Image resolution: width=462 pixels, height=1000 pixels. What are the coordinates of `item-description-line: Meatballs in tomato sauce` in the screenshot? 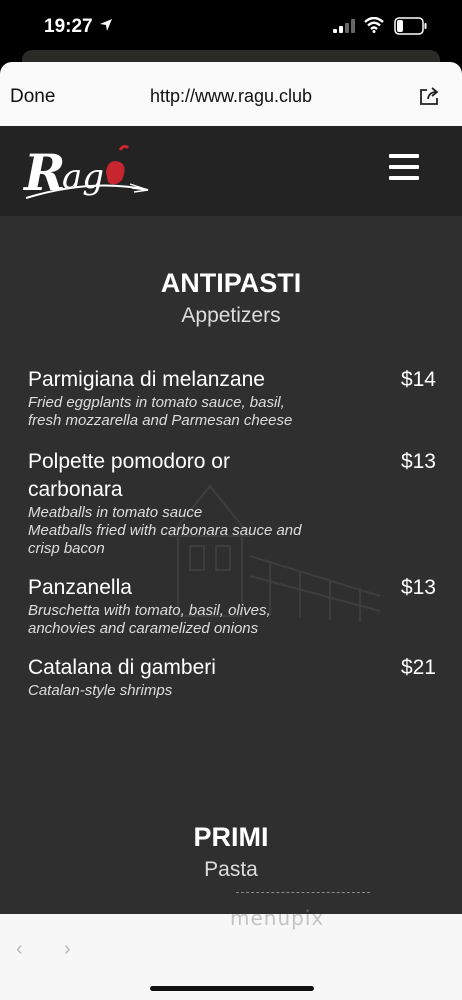 It's located at (115, 512).